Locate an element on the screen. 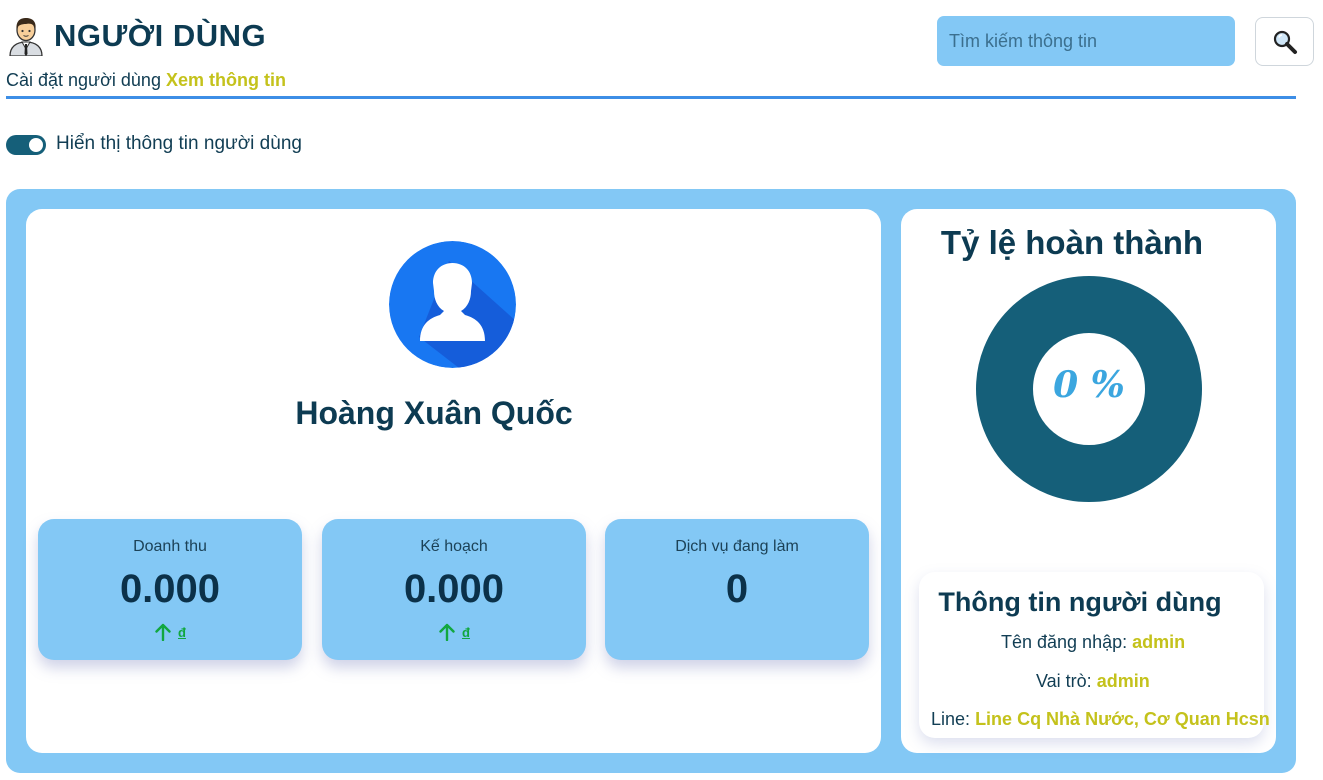 Image resolution: width=1323 pixels, height=780 pixels. role-label: Vai trò: is located at coordinates (1064, 681).